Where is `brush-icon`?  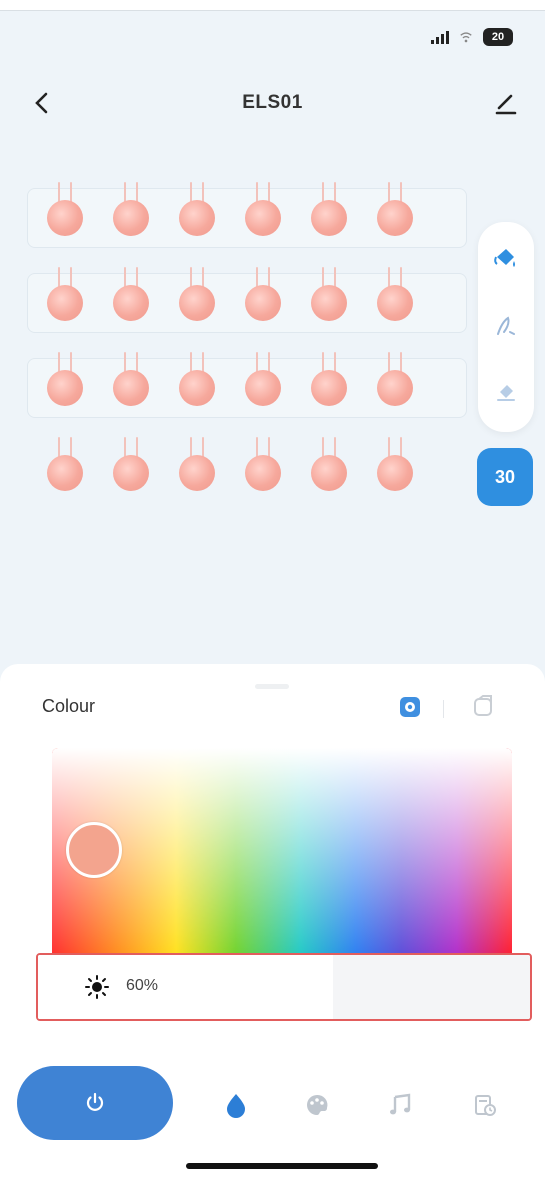 brush-icon is located at coordinates (506, 326).